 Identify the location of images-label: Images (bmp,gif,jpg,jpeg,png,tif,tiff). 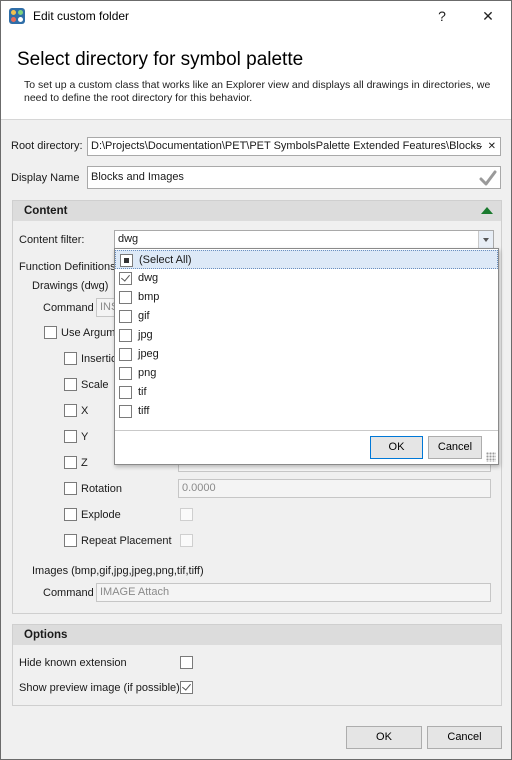
(118, 571).